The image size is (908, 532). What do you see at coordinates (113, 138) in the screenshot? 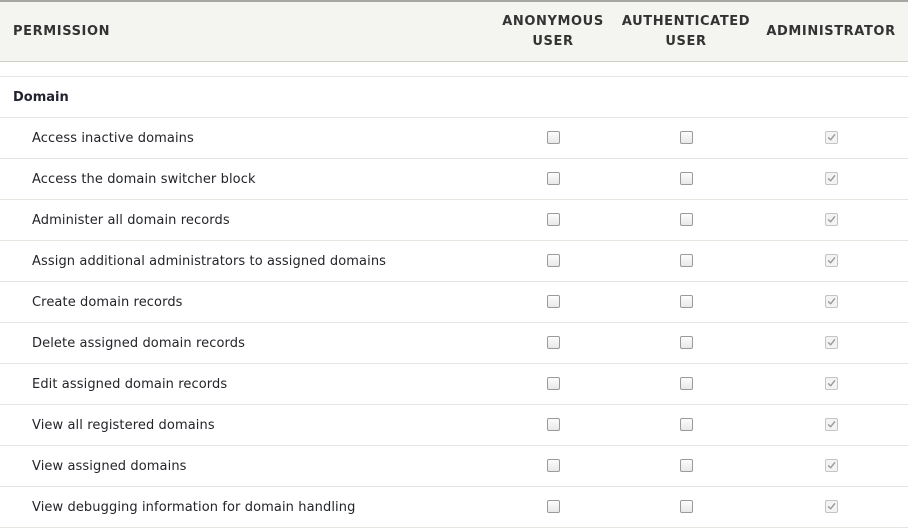
I see `permission-label: Access inactive domains` at bounding box center [113, 138].